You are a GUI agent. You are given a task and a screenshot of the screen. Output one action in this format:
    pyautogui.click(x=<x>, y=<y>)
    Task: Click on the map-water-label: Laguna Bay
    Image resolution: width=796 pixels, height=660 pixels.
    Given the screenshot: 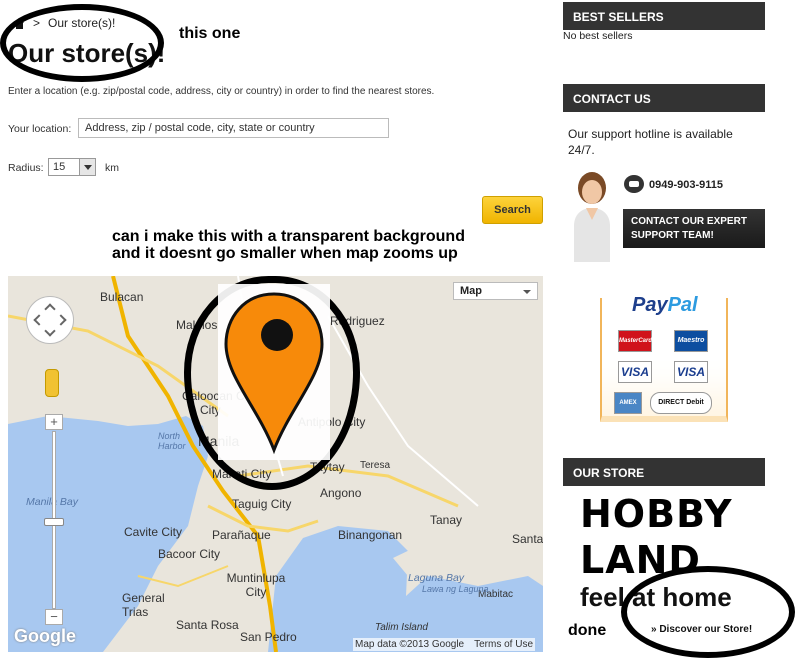 What is the action you would take?
    pyautogui.click(x=436, y=578)
    